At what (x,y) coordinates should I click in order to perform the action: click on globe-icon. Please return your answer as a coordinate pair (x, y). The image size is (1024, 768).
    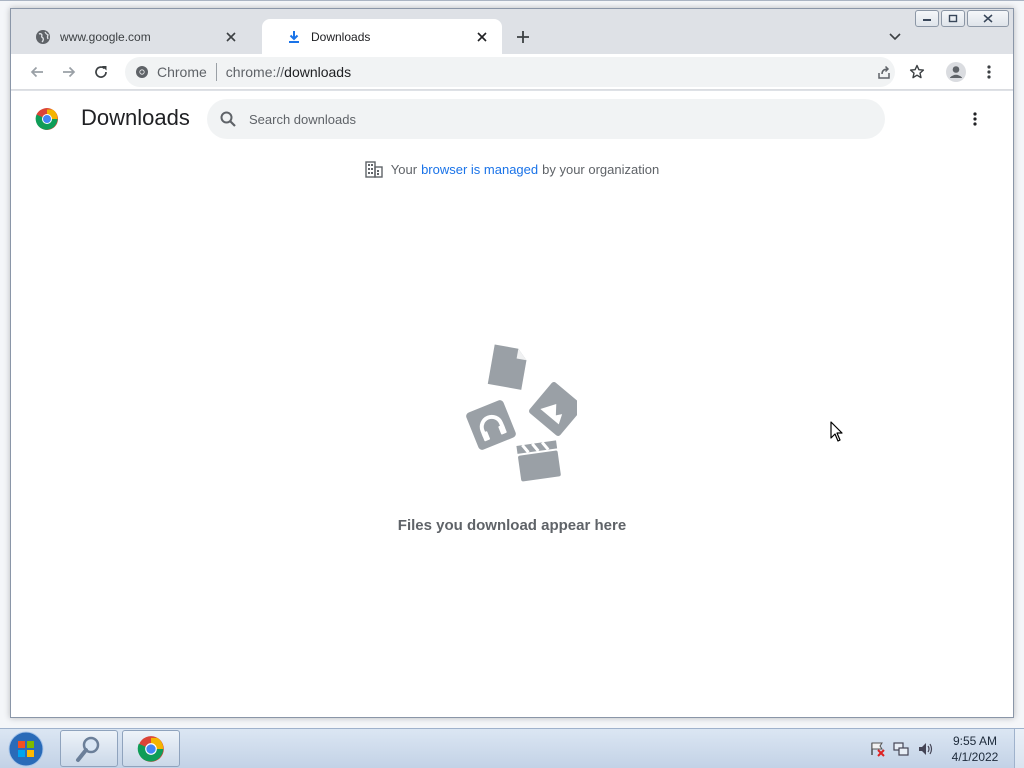
    Looking at the image, I should click on (43, 36).